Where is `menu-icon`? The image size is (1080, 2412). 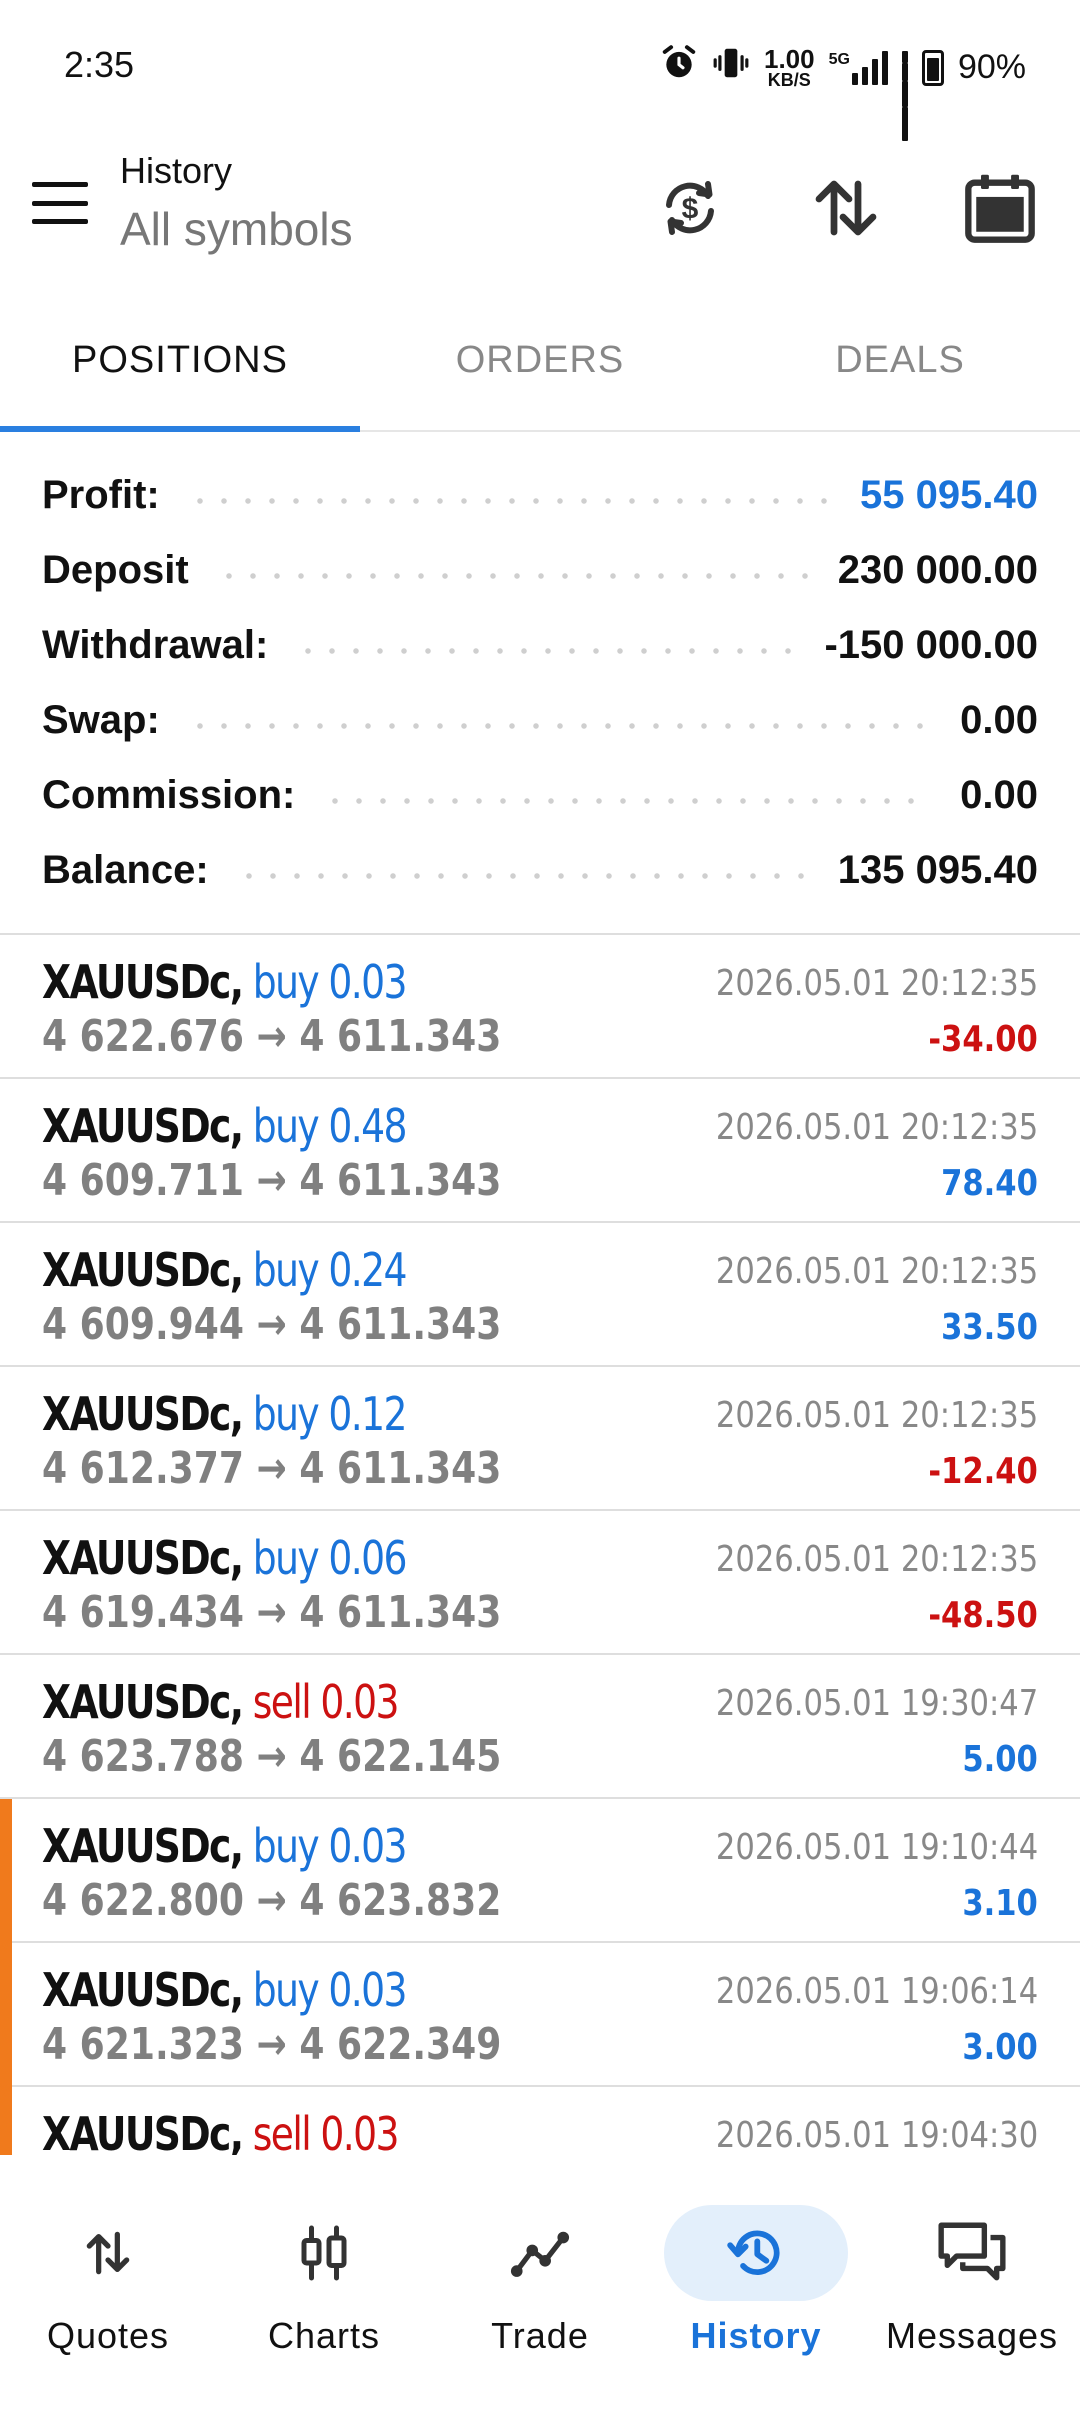
menu-icon is located at coordinates (60, 203).